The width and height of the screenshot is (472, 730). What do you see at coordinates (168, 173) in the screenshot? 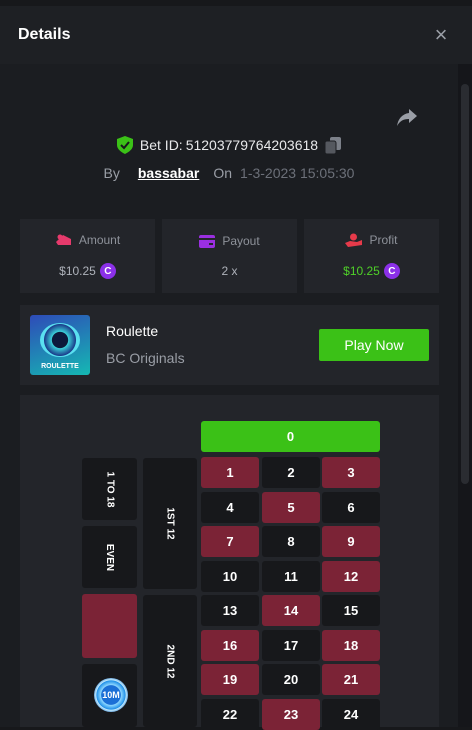
I see `username-link: bassabar` at bounding box center [168, 173].